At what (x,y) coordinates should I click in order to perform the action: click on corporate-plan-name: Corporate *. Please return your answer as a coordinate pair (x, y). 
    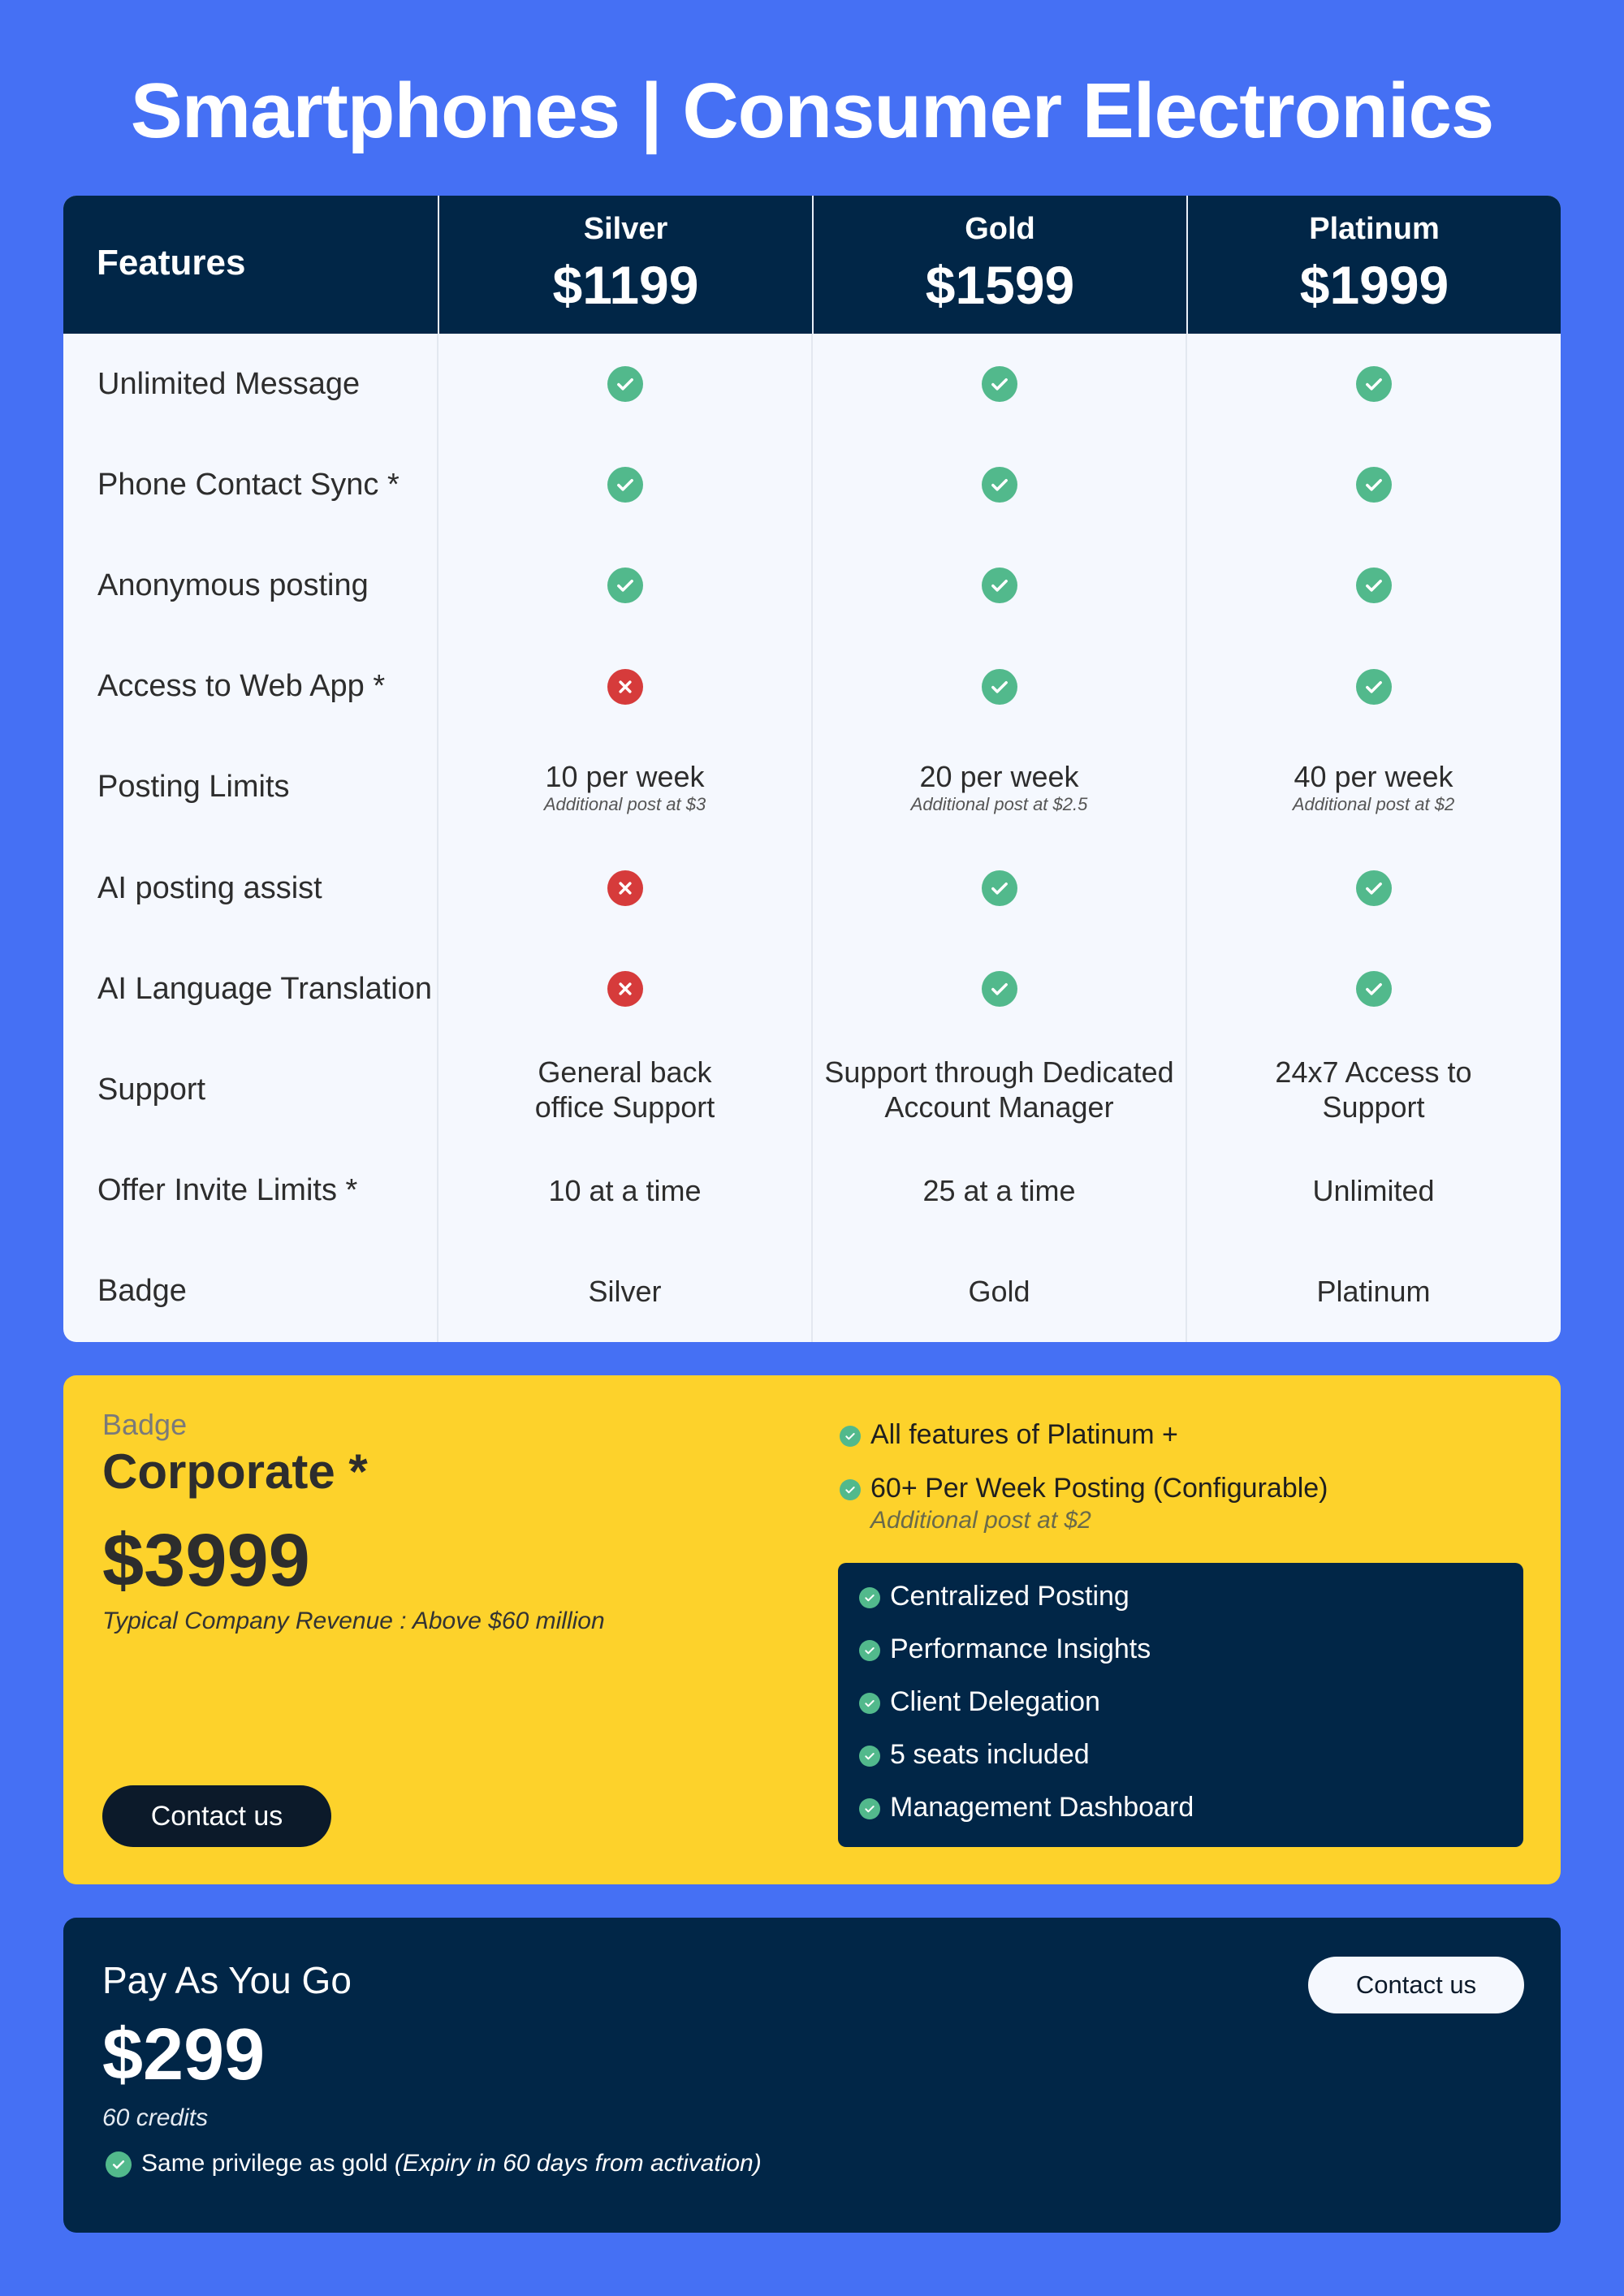
    Looking at the image, I should click on (235, 1472).